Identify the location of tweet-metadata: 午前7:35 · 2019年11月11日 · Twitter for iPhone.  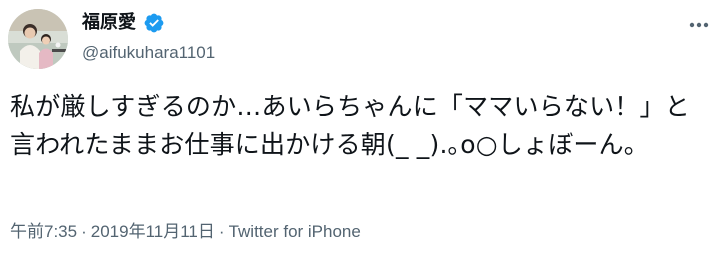
(185, 232).